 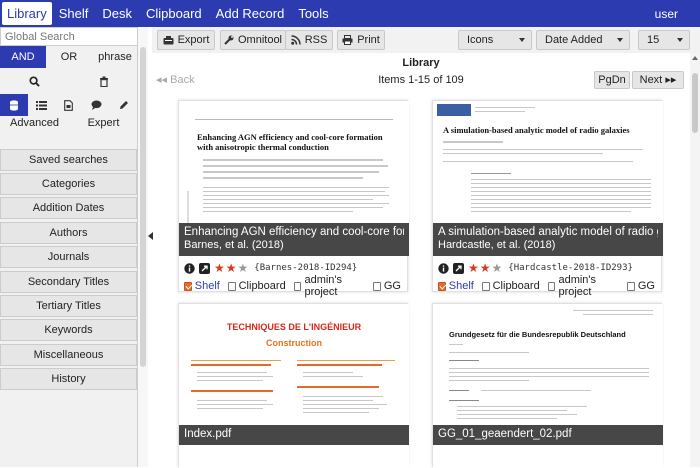 I want to click on search-notes, so click(x=97, y=105).